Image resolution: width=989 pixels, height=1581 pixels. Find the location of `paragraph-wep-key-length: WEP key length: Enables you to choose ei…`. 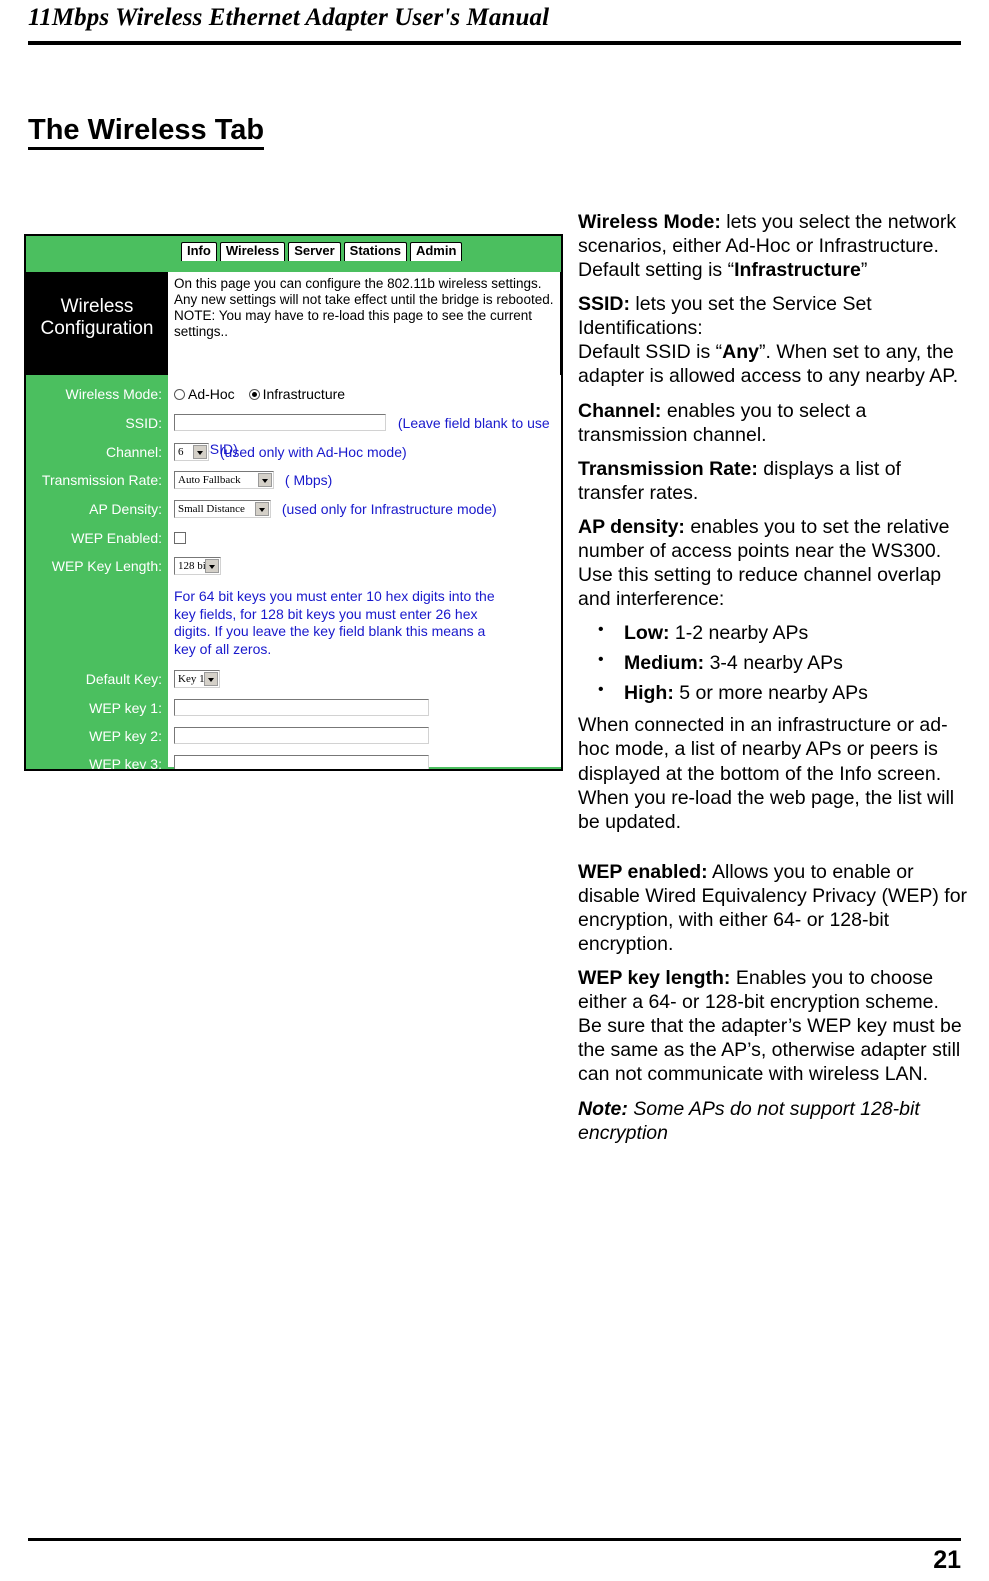

paragraph-wep-key-length: WEP key length: Enables you to choose ei… is located at coordinates (773, 1026).